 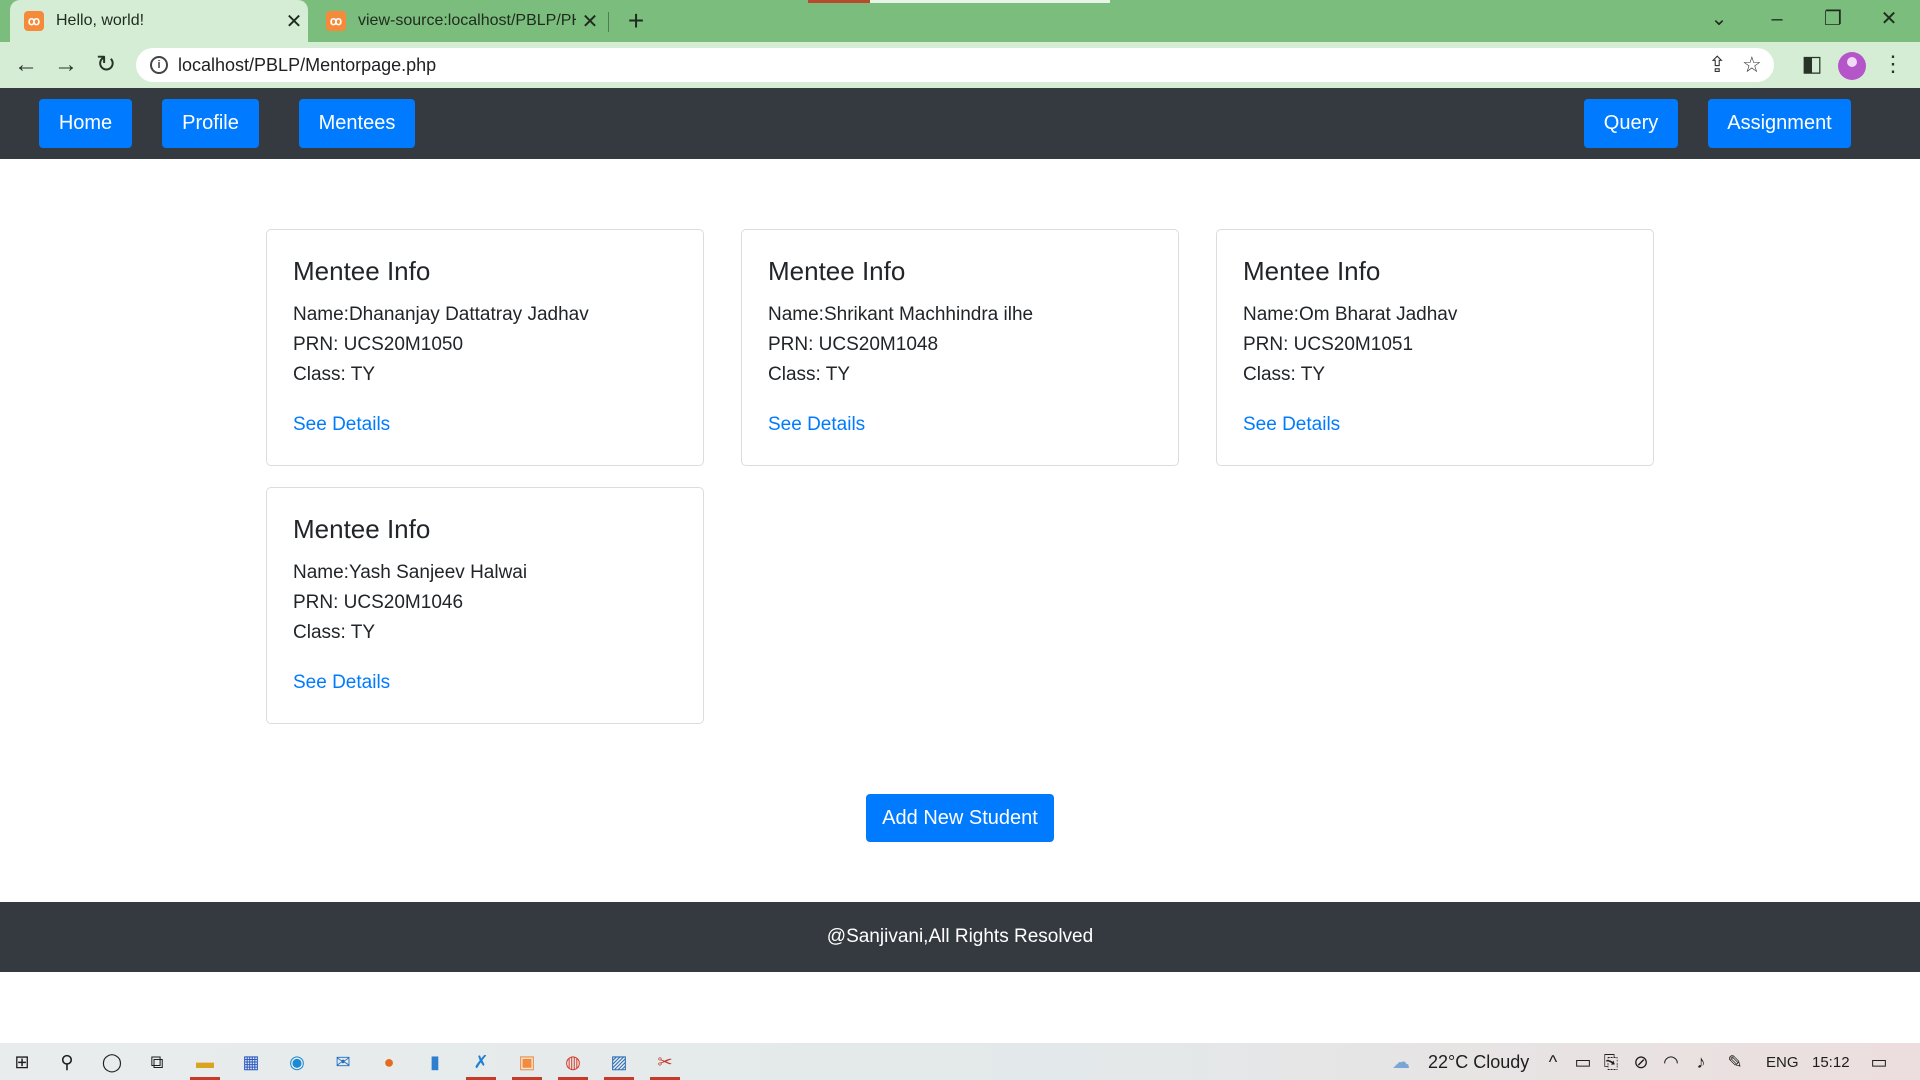 I want to click on snipping-tool-icon: ✂, so click(x=665, y=1062).